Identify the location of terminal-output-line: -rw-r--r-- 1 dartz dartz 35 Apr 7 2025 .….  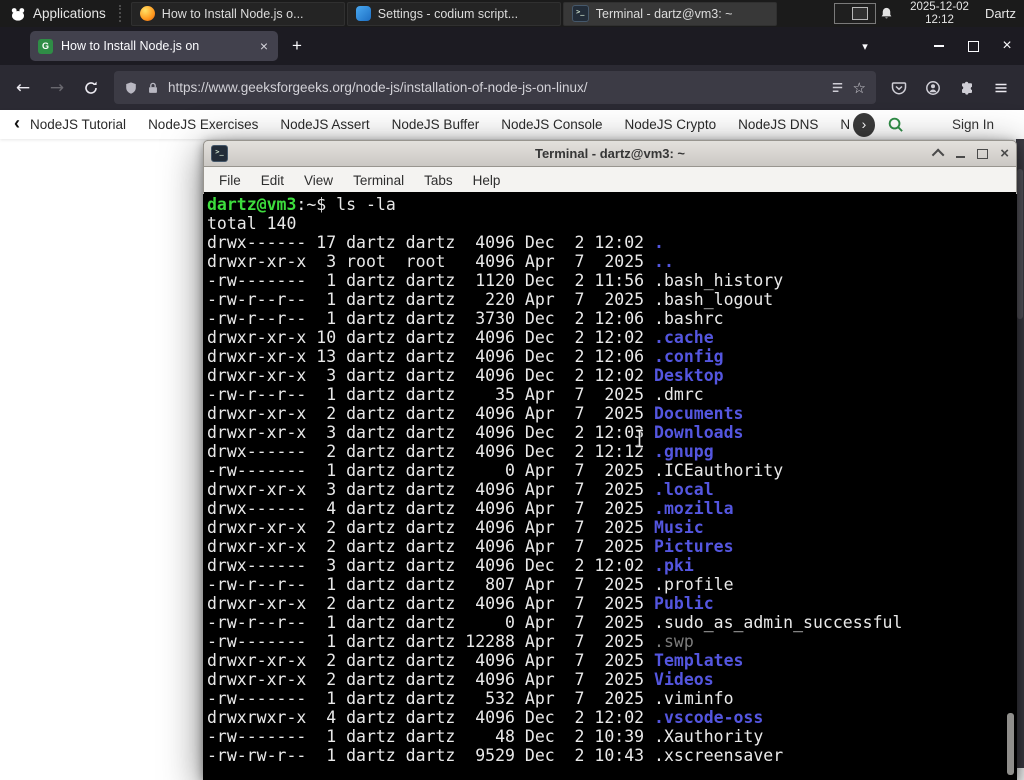
(455, 394).